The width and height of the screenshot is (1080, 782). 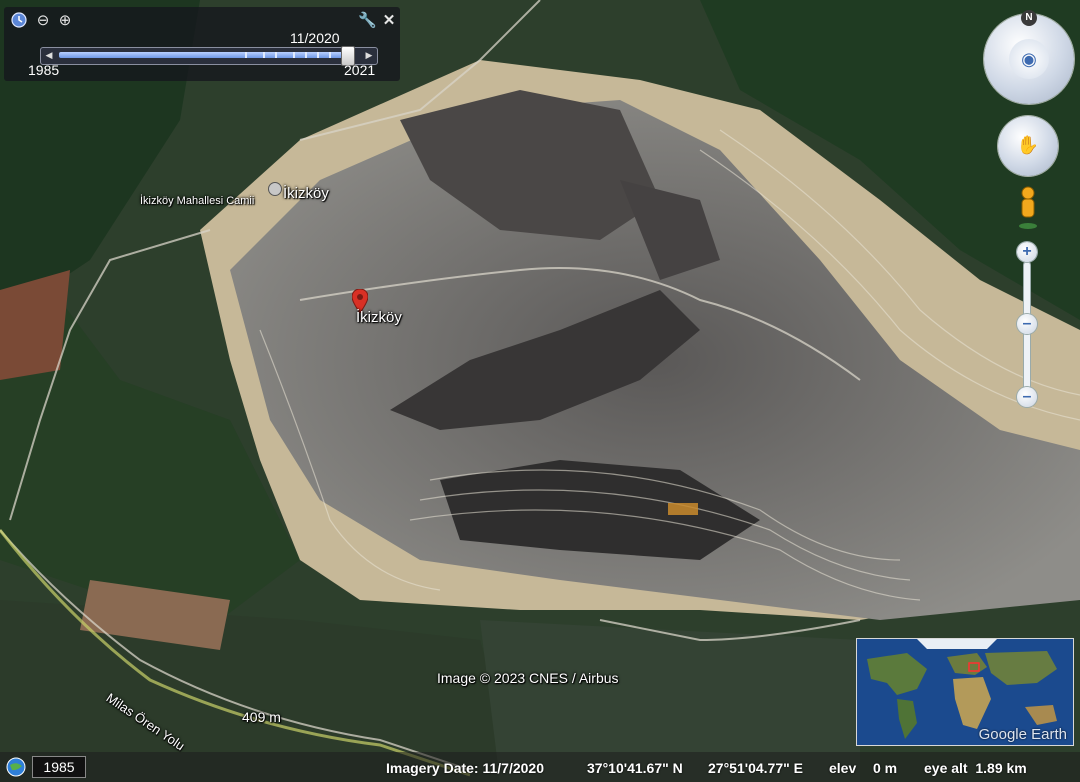 What do you see at coordinates (1027, 324) in the screenshot?
I see `zoom-level-handle: –` at bounding box center [1027, 324].